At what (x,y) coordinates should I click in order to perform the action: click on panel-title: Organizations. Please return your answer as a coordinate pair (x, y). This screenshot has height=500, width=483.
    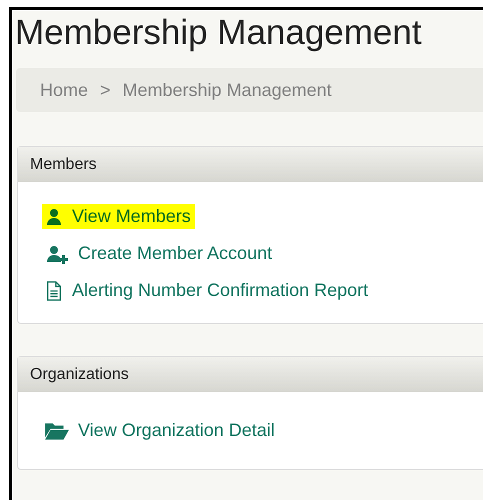
    Looking at the image, I should click on (79, 375).